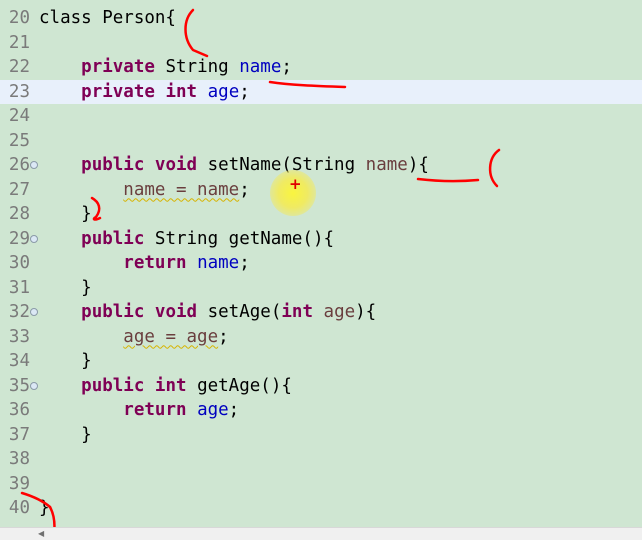 The height and width of the screenshot is (540, 642). I want to click on line-number: 26, so click(19, 165).